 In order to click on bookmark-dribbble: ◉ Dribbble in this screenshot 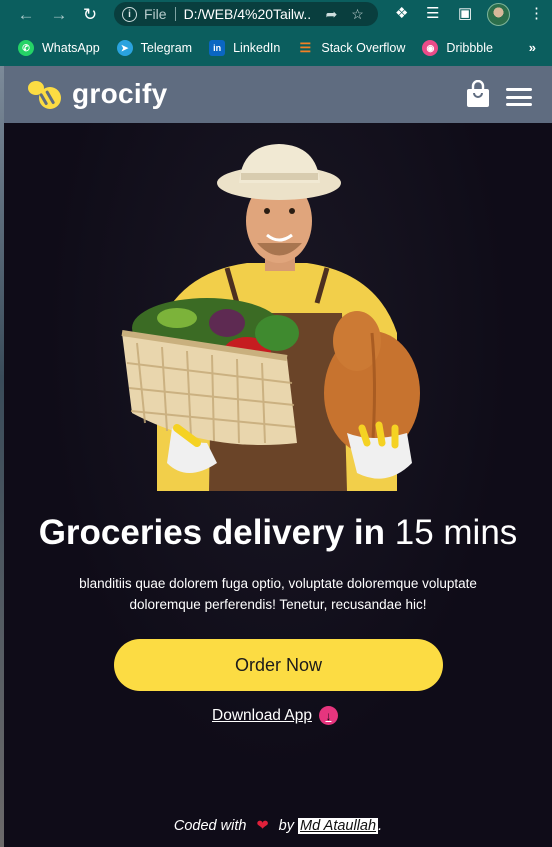, I will do `click(457, 48)`.